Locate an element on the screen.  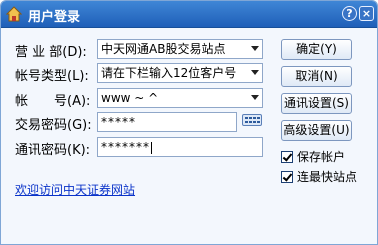
ok-button: 确定(Y) is located at coordinates (316, 49).